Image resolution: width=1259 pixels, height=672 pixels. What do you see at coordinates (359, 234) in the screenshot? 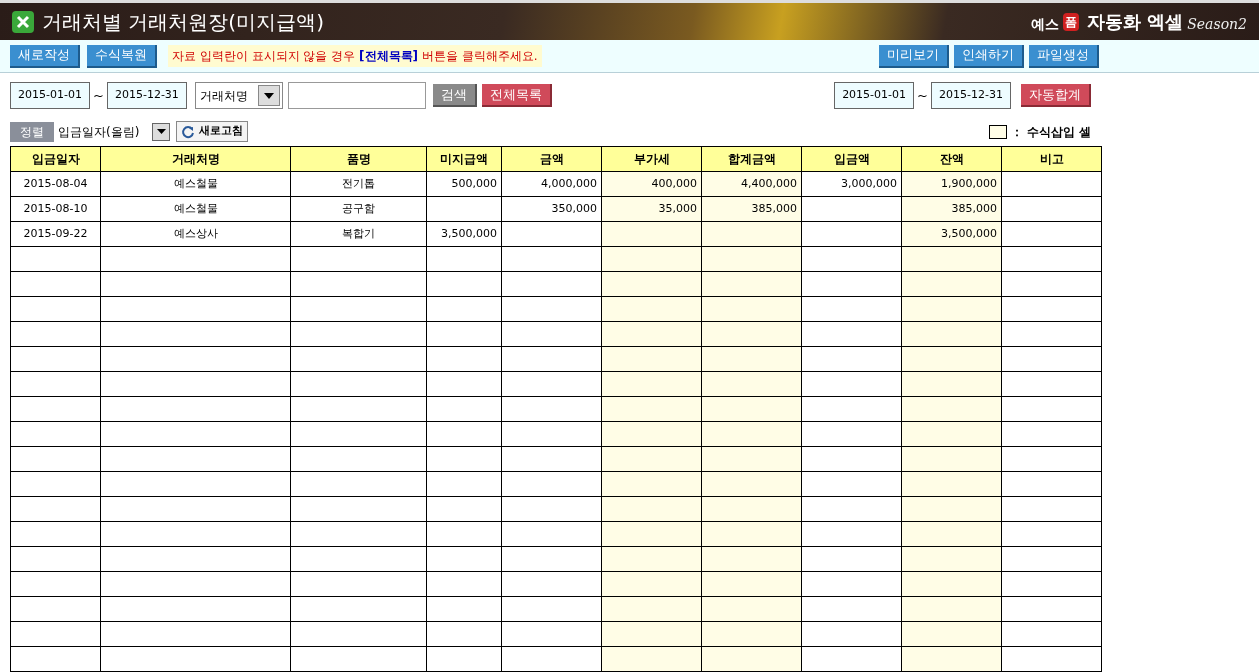
I see `table-cell: 복합기` at bounding box center [359, 234].